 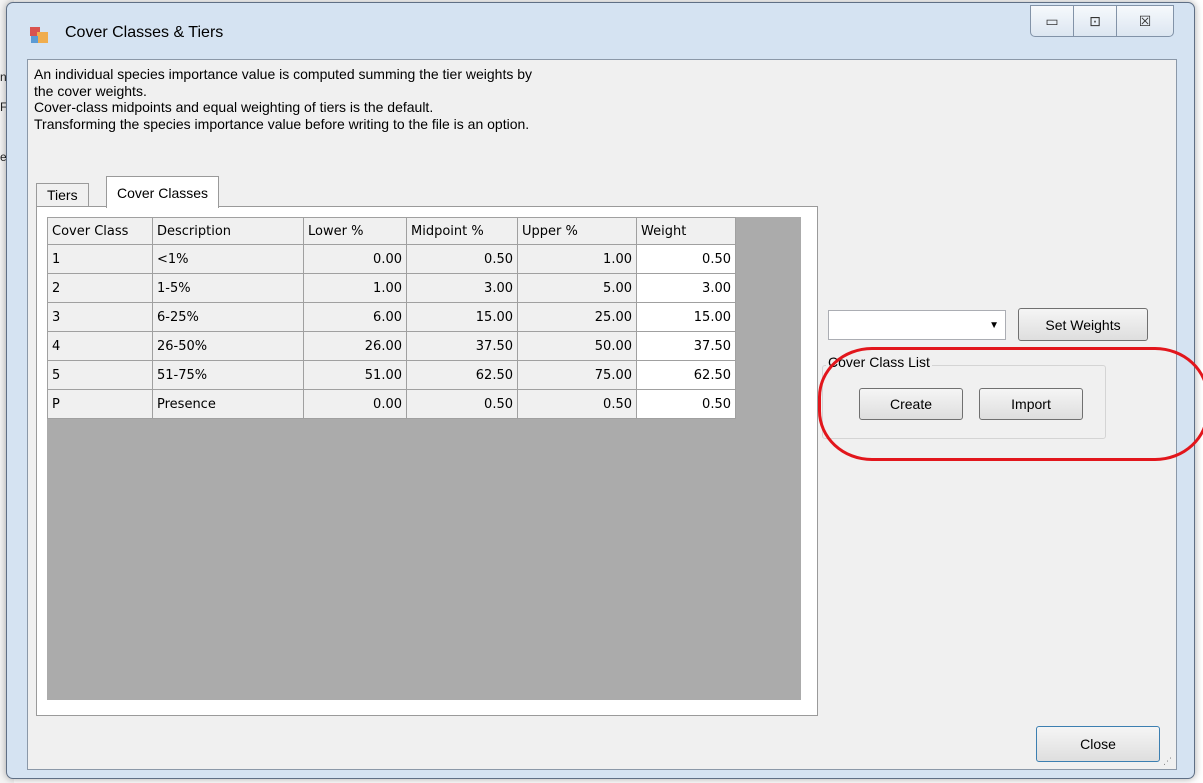 I want to click on tab-cover-classes: Cover Classes, so click(x=163, y=192).